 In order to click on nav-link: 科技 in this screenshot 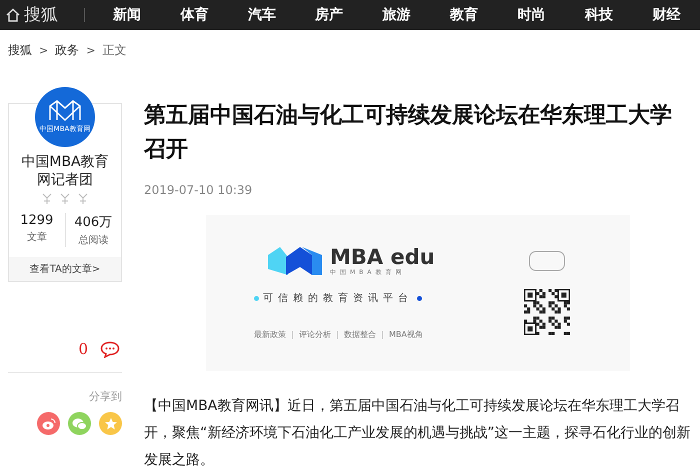, I will do `click(599, 15)`.